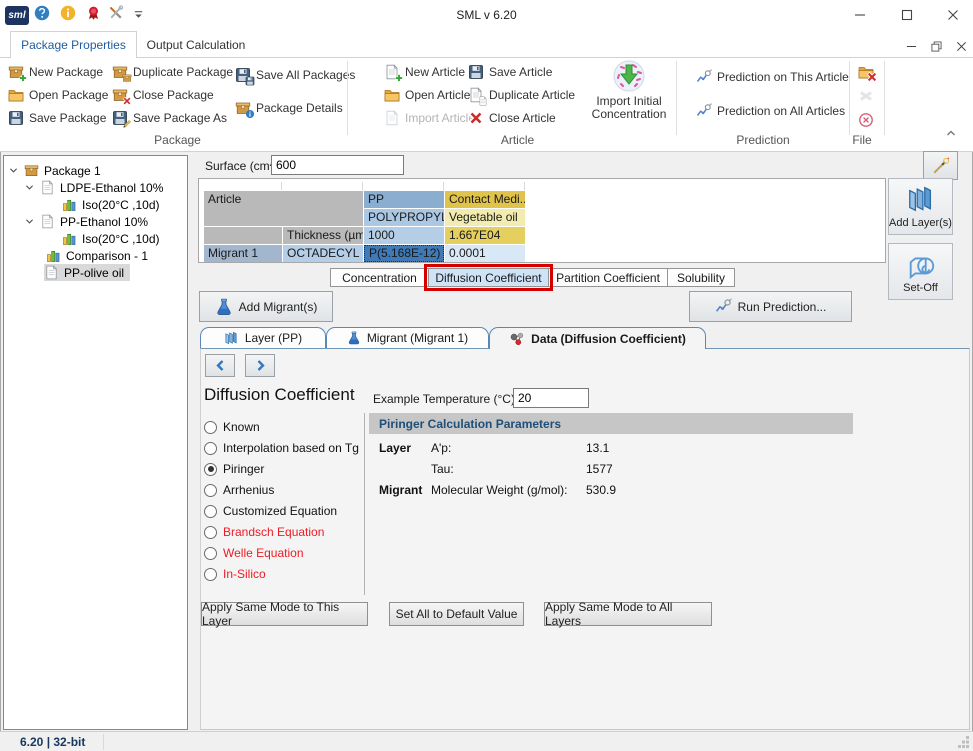 The height and width of the screenshot is (751, 973). What do you see at coordinates (266, 306) in the screenshot?
I see `add-migrant-button: Add Migrant(s)` at bounding box center [266, 306].